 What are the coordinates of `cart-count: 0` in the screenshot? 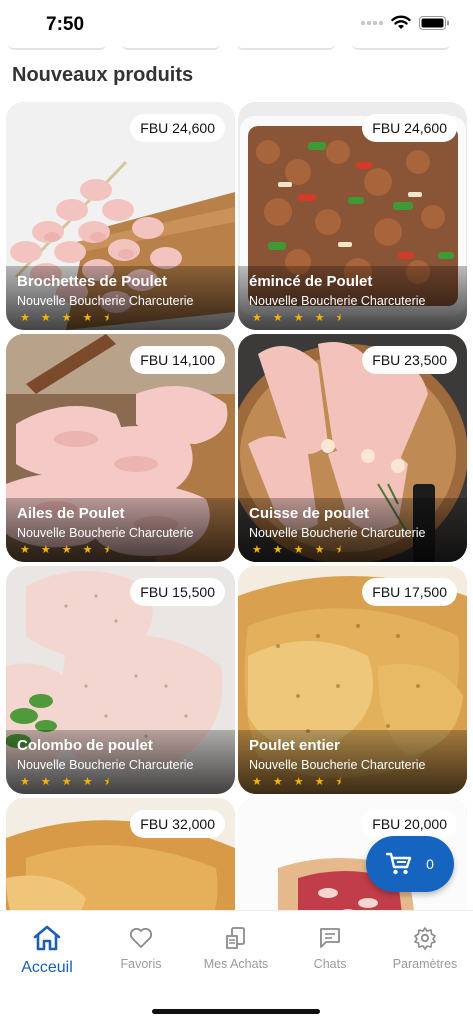 It's located at (430, 864).